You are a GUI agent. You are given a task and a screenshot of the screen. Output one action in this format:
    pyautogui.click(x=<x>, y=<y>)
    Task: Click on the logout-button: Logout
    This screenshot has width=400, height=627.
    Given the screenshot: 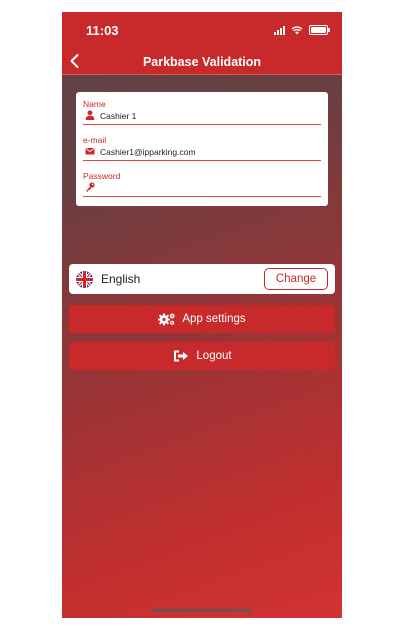 What is the action you would take?
    pyautogui.click(x=202, y=356)
    